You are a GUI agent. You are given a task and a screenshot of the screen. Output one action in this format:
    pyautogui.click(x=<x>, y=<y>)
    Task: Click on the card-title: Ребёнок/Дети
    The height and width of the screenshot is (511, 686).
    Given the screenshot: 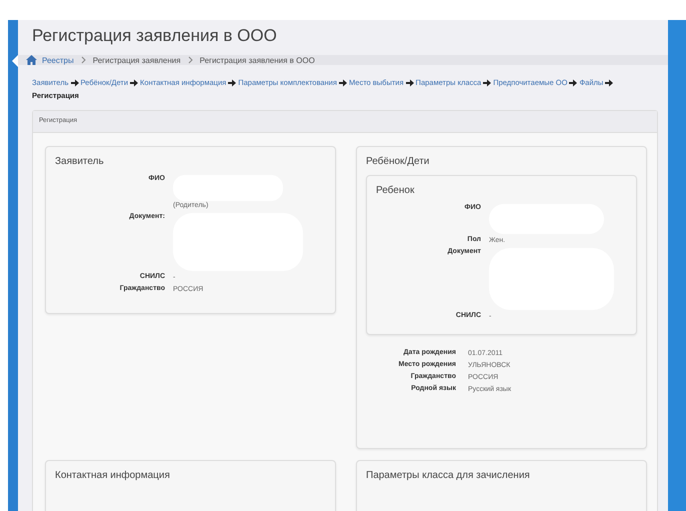 What is the action you would take?
    pyautogui.click(x=398, y=161)
    